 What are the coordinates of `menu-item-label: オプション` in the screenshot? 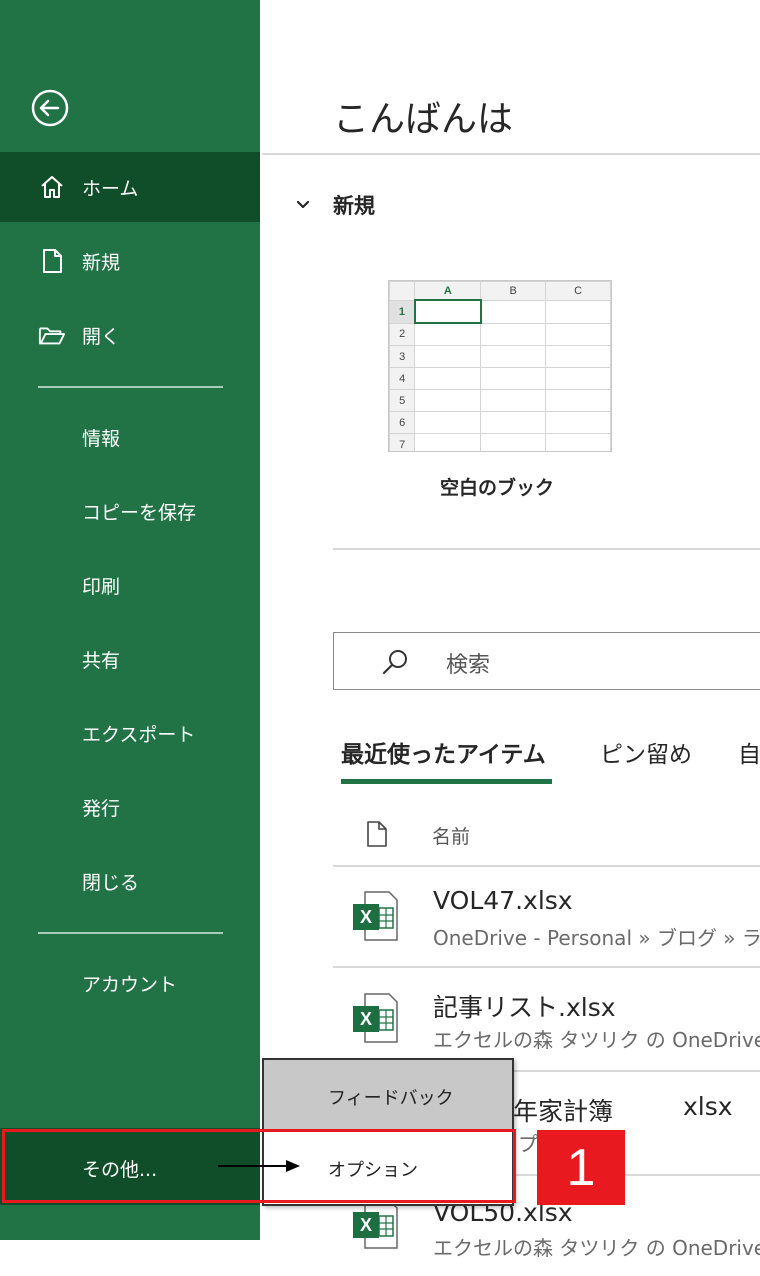 It's located at (373, 1170).